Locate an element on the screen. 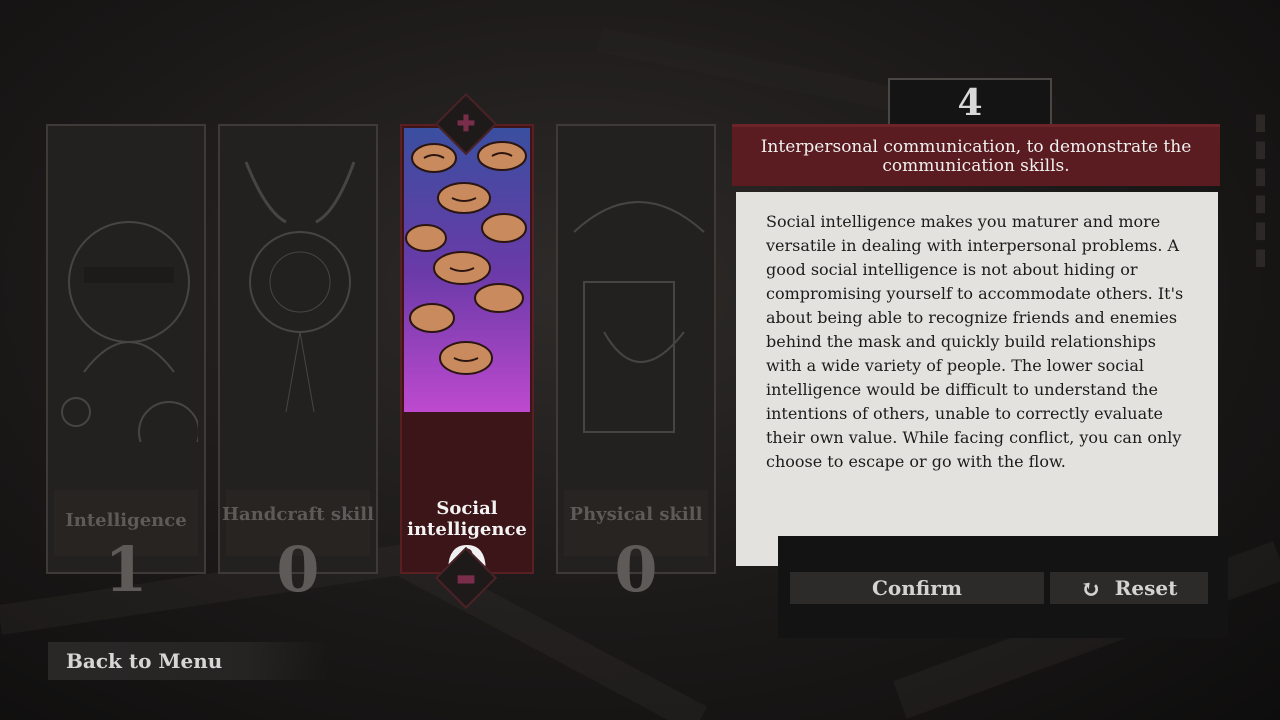  card-intelligence: 1 Intelligence is located at coordinates (126, 365).